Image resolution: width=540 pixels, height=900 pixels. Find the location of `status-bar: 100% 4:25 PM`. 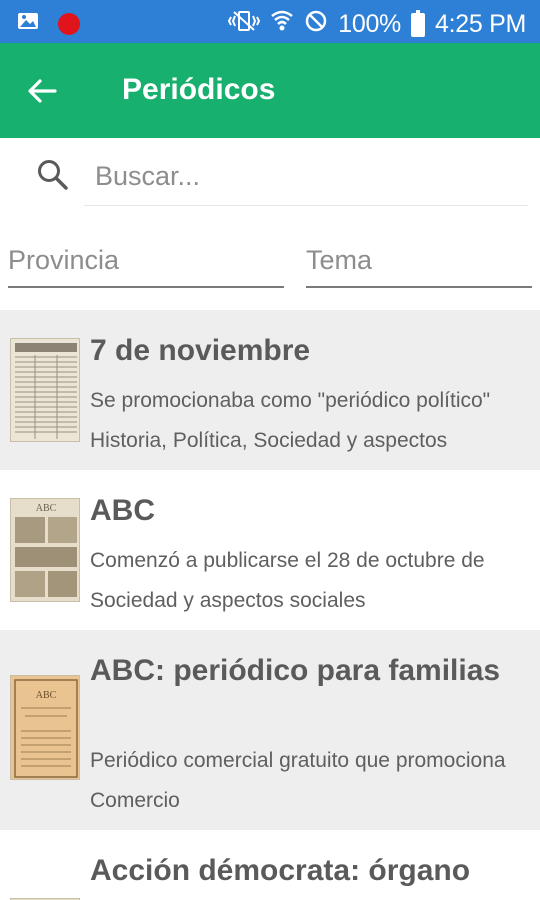

status-bar: 100% 4:25 PM is located at coordinates (270, 21).